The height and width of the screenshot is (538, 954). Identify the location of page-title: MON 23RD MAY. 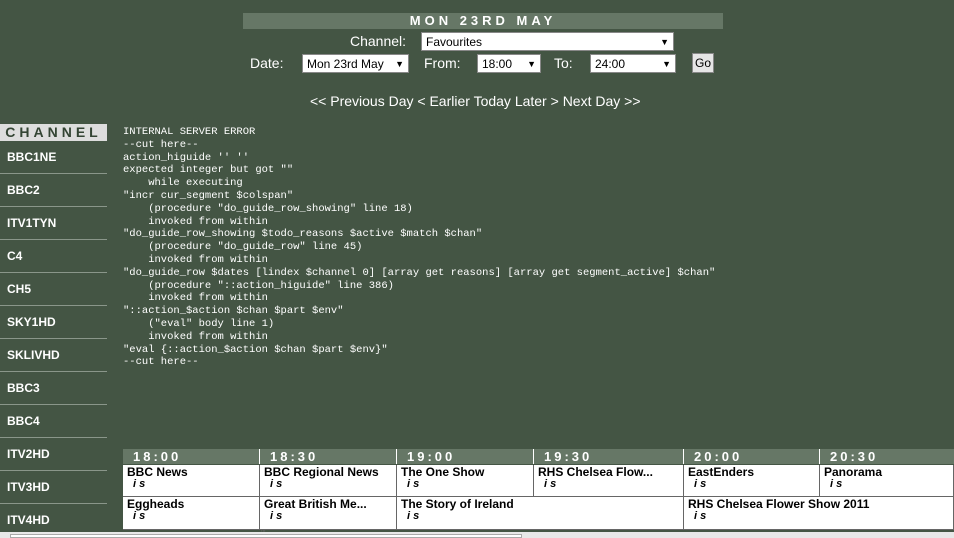
(483, 21).